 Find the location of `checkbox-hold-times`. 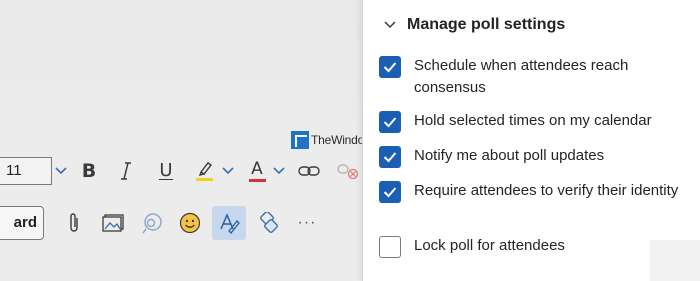

checkbox-hold-times is located at coordinates (390, 122).